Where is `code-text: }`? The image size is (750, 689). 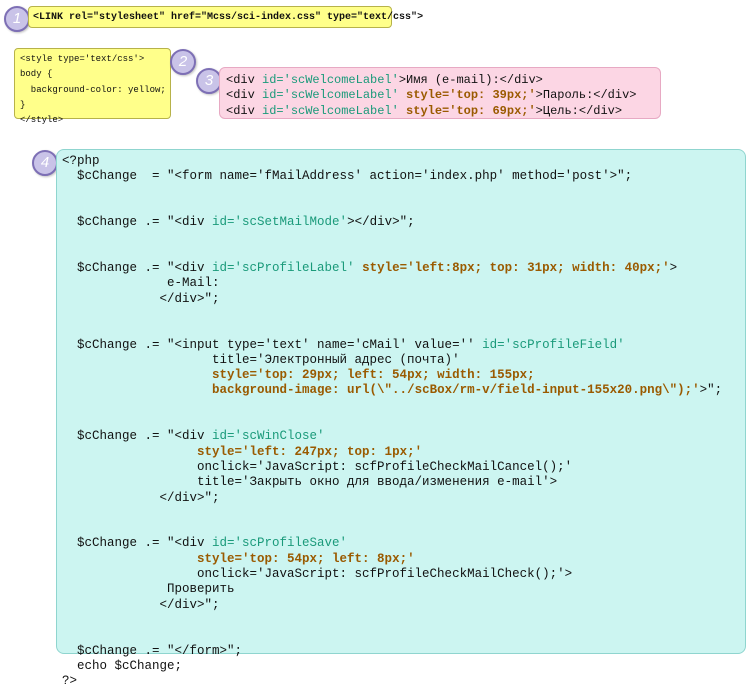 code-text: } is located at coordinates (23, 104).